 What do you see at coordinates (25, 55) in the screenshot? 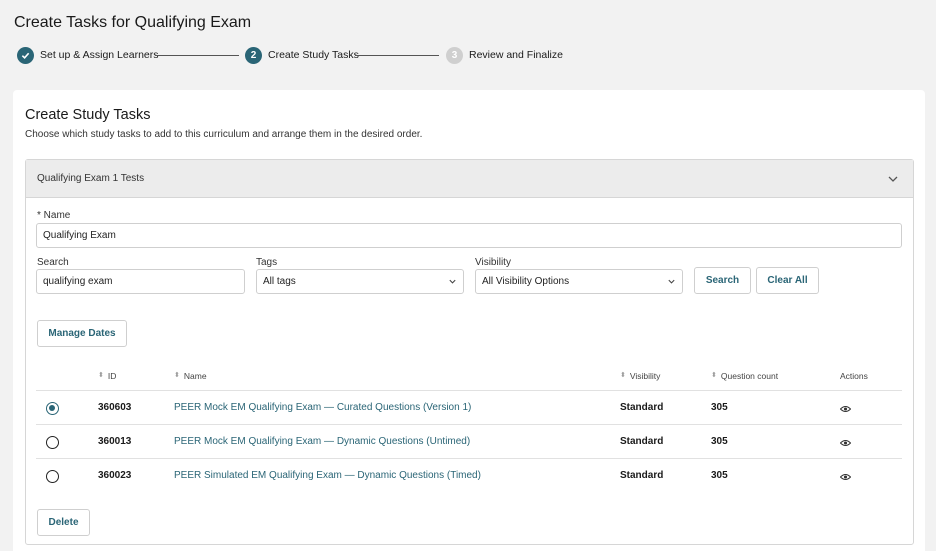
I see `check-icon` at bounding box center [25, 55].